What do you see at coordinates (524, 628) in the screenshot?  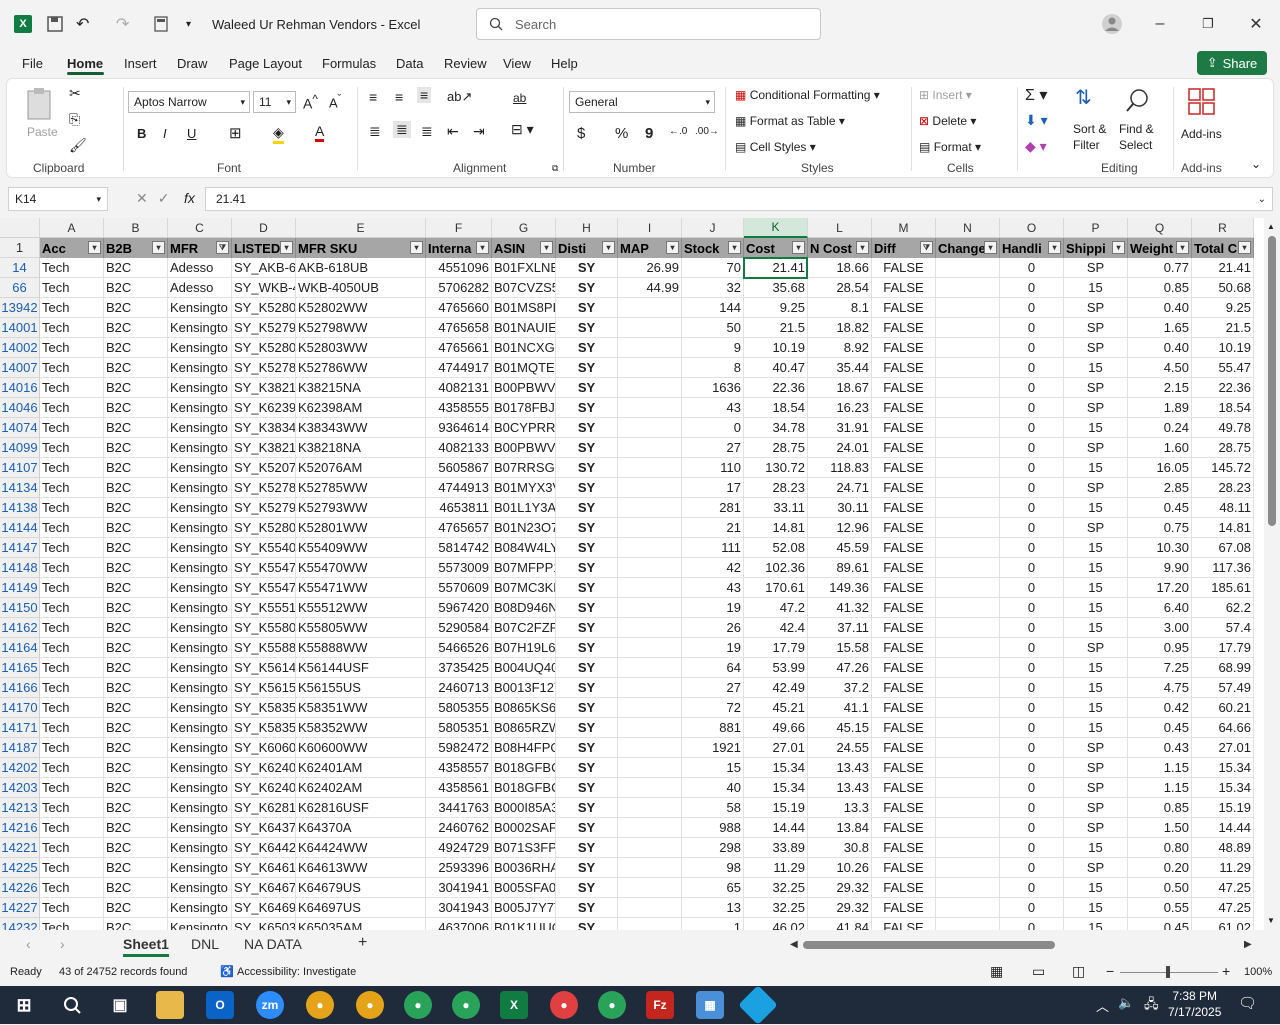 I see `table-cell: B07C2FZP` at bounding box center [524, 628].